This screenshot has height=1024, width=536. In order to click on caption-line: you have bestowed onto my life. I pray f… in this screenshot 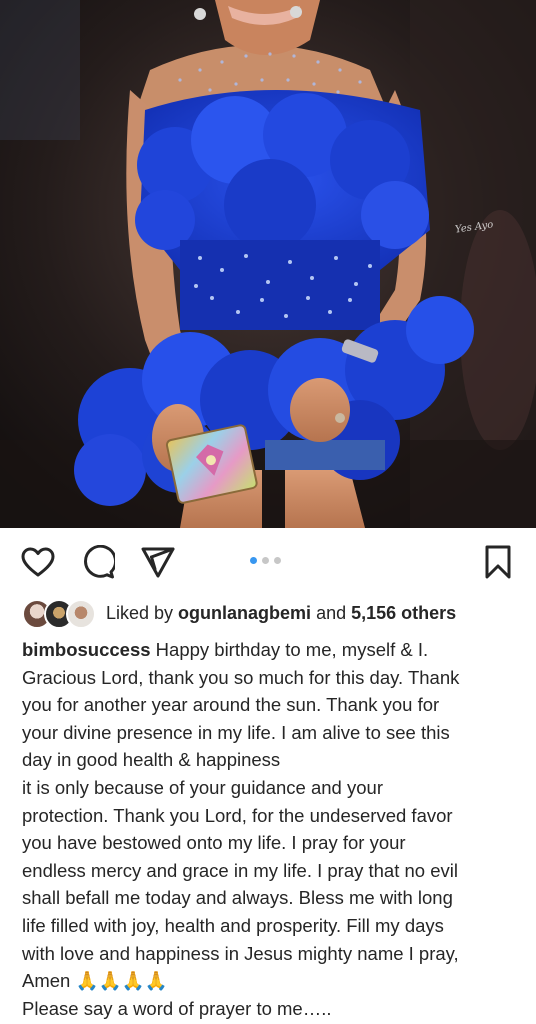, I will do `click(214, 843)`.